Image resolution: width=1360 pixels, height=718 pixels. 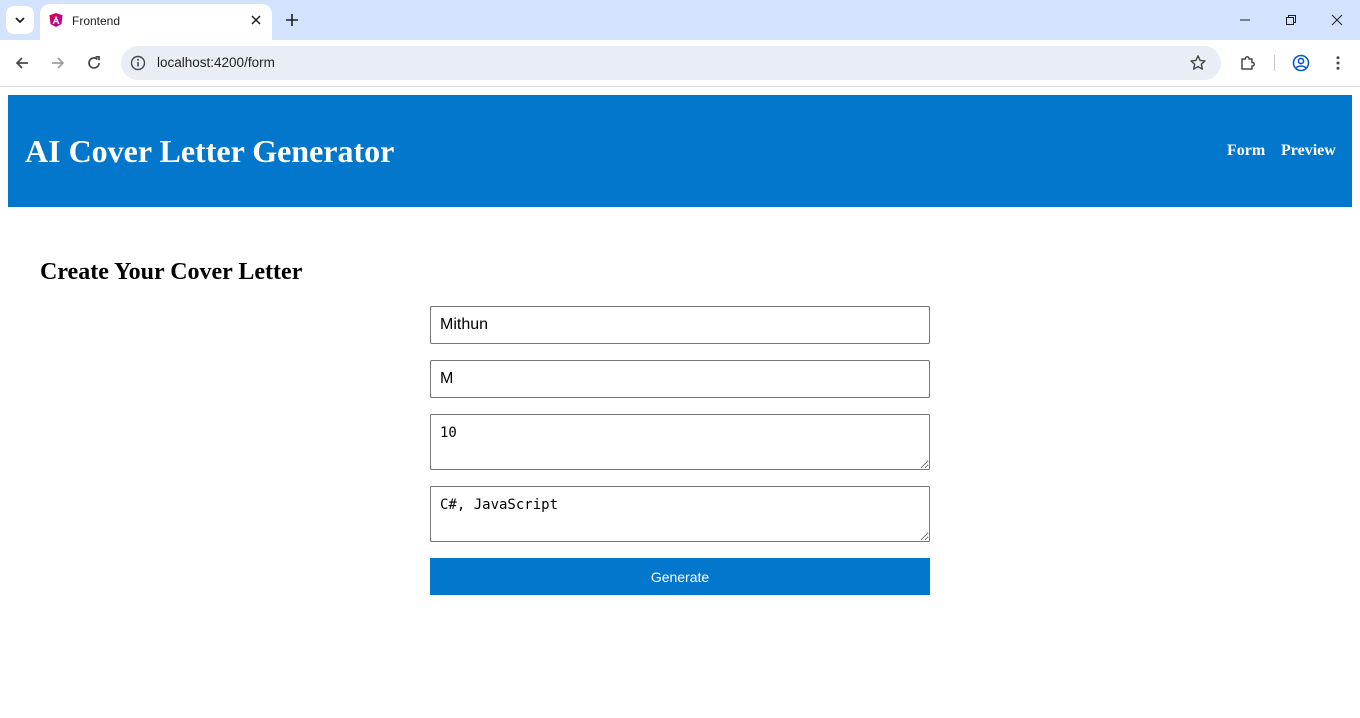 I want to click on plus-icon, so click(x=292, y=20).